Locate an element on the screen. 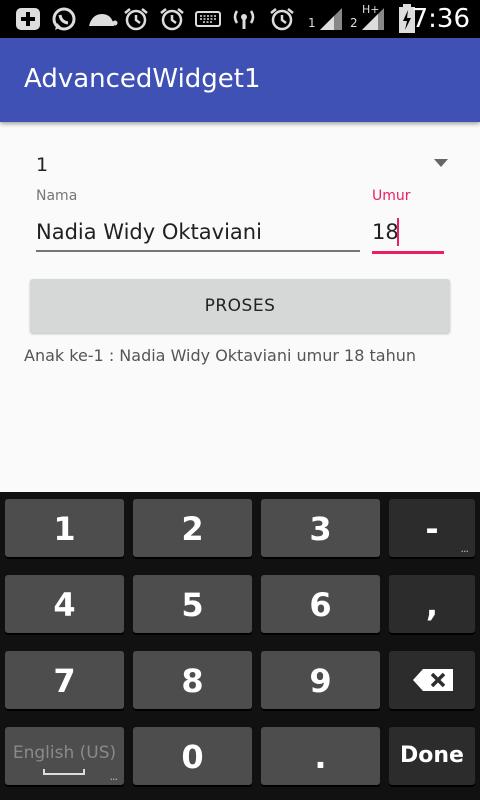 This screenshot has width=480, height=800. proses-button: PROSES is located at coordinates (240, 306).